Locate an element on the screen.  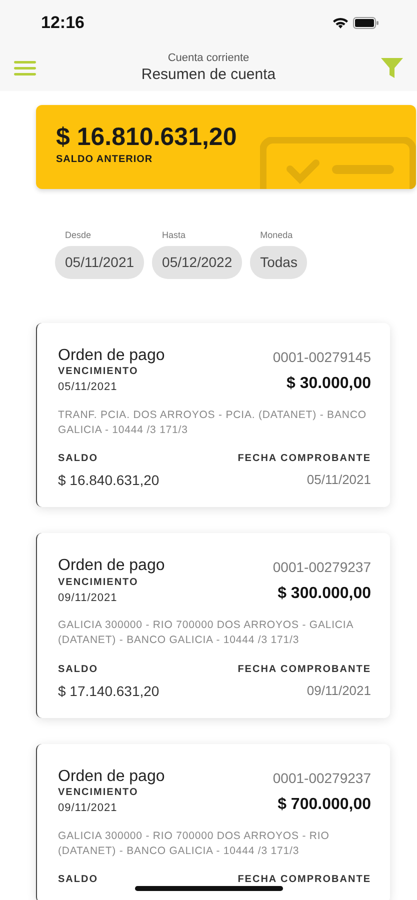
filter-label: Desde is located at coordinates (78, 235).